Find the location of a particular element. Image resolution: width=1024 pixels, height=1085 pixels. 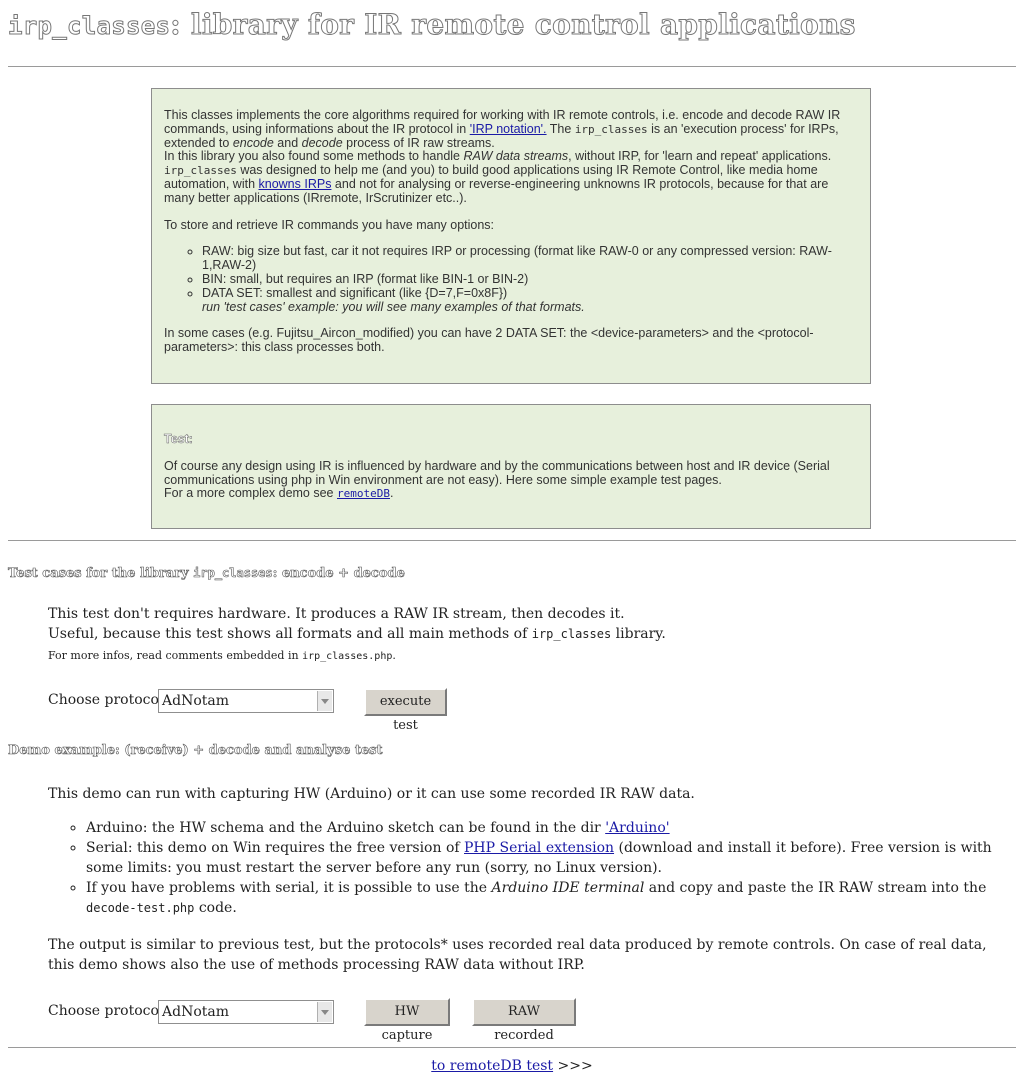

arduino-link: 'Arduino' is located at coordinates (637, 828).